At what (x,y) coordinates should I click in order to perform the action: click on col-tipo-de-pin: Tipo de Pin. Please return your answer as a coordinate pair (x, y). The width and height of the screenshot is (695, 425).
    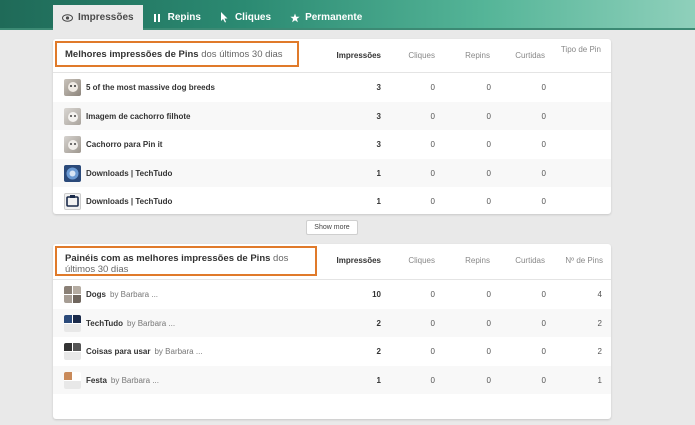
    Looking at the image, I should click on (571, 50).